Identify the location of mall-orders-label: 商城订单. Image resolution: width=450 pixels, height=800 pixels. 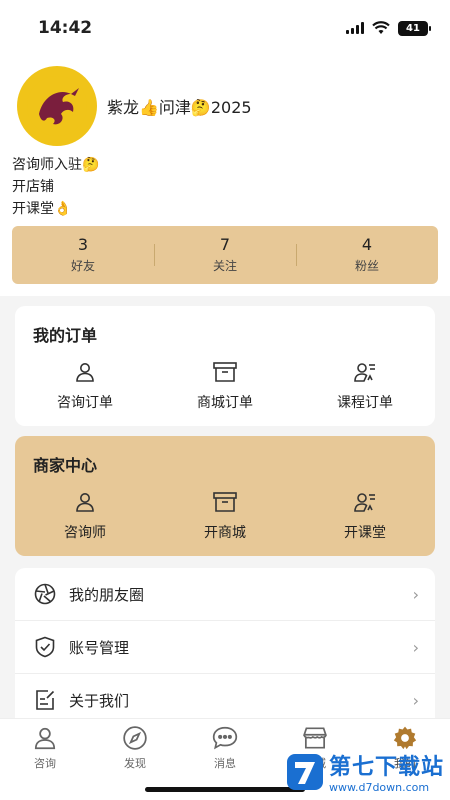
(225, 403).